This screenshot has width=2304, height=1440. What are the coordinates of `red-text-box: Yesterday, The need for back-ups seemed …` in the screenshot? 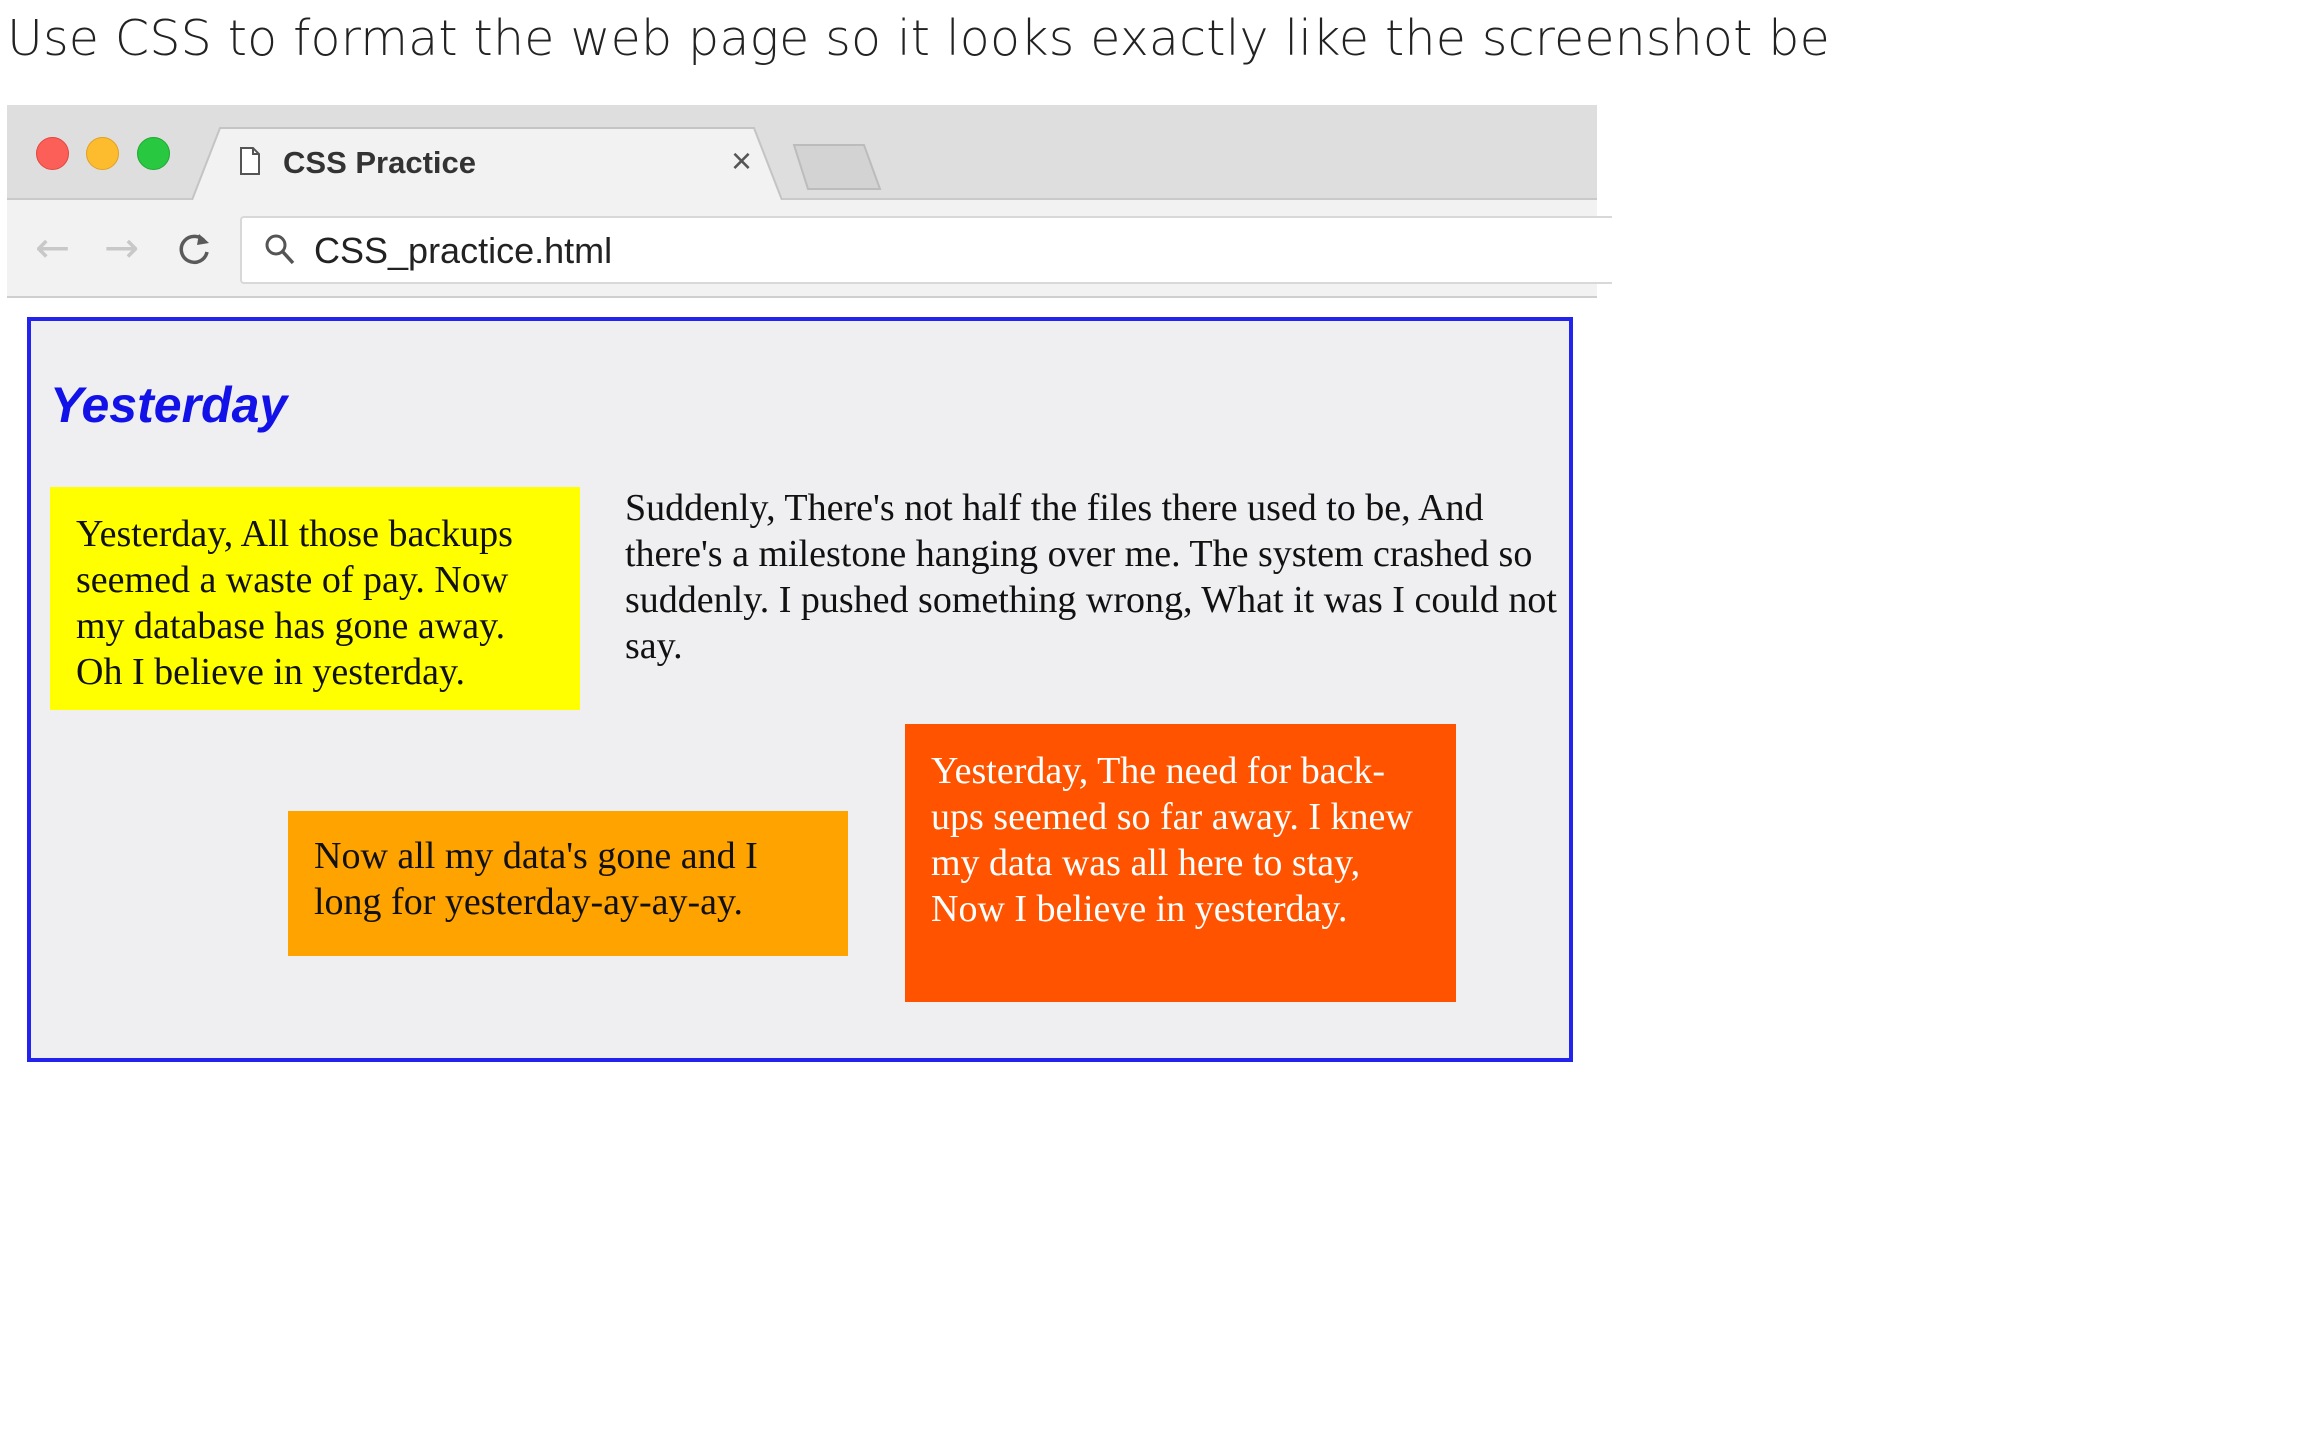 It's located at (1180, 863).